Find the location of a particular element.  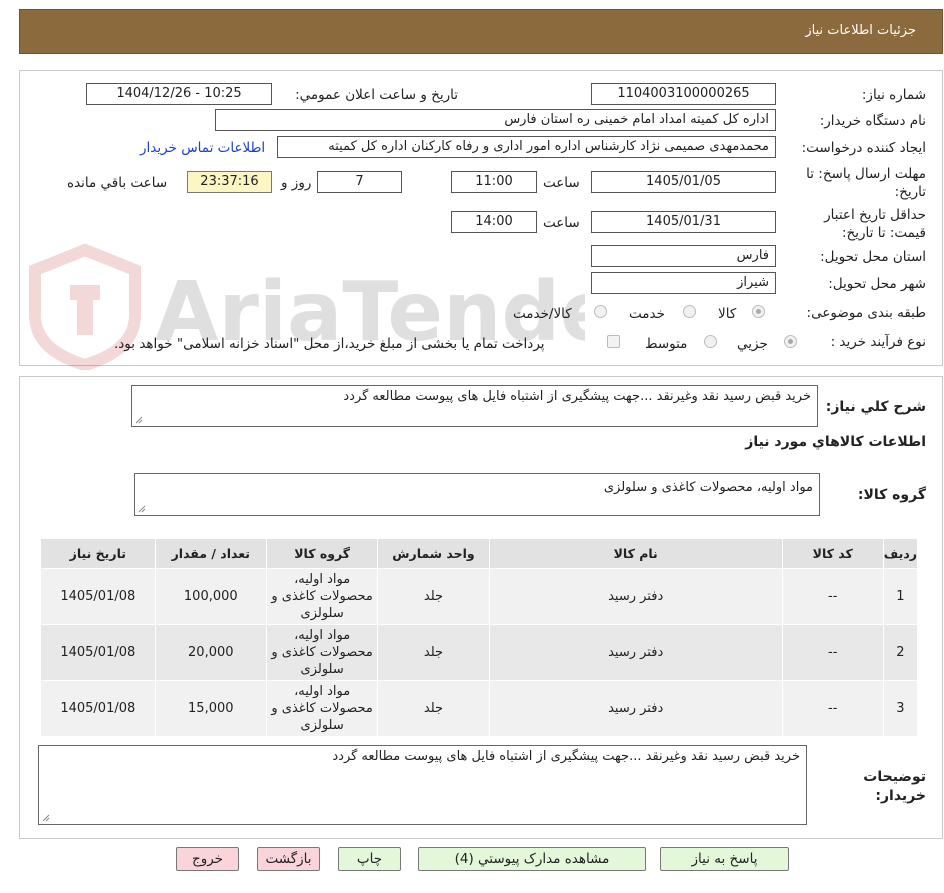

announce-label: تاریخ و ساعت اعلان عمومي: is located at coordinates (376, 95).